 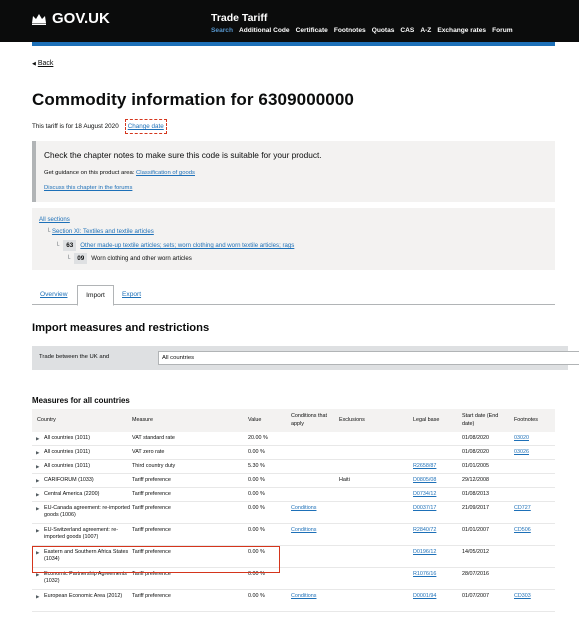 I want to click on cell-footnote-link: CD727, so click(x=534, y=508).